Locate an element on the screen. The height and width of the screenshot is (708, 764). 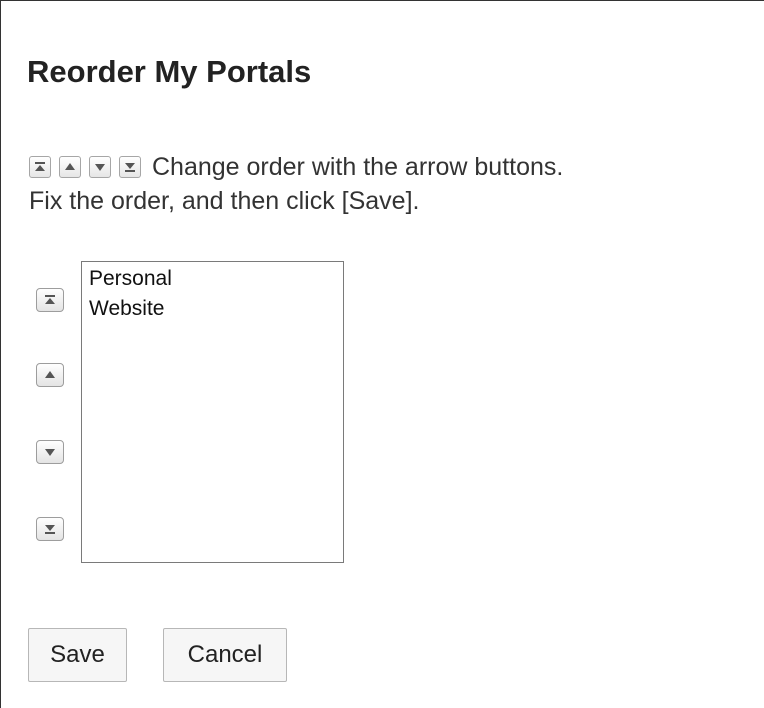
instructions-text-1: Change order with the arrow buttons. is located at coordinates (358, 167).